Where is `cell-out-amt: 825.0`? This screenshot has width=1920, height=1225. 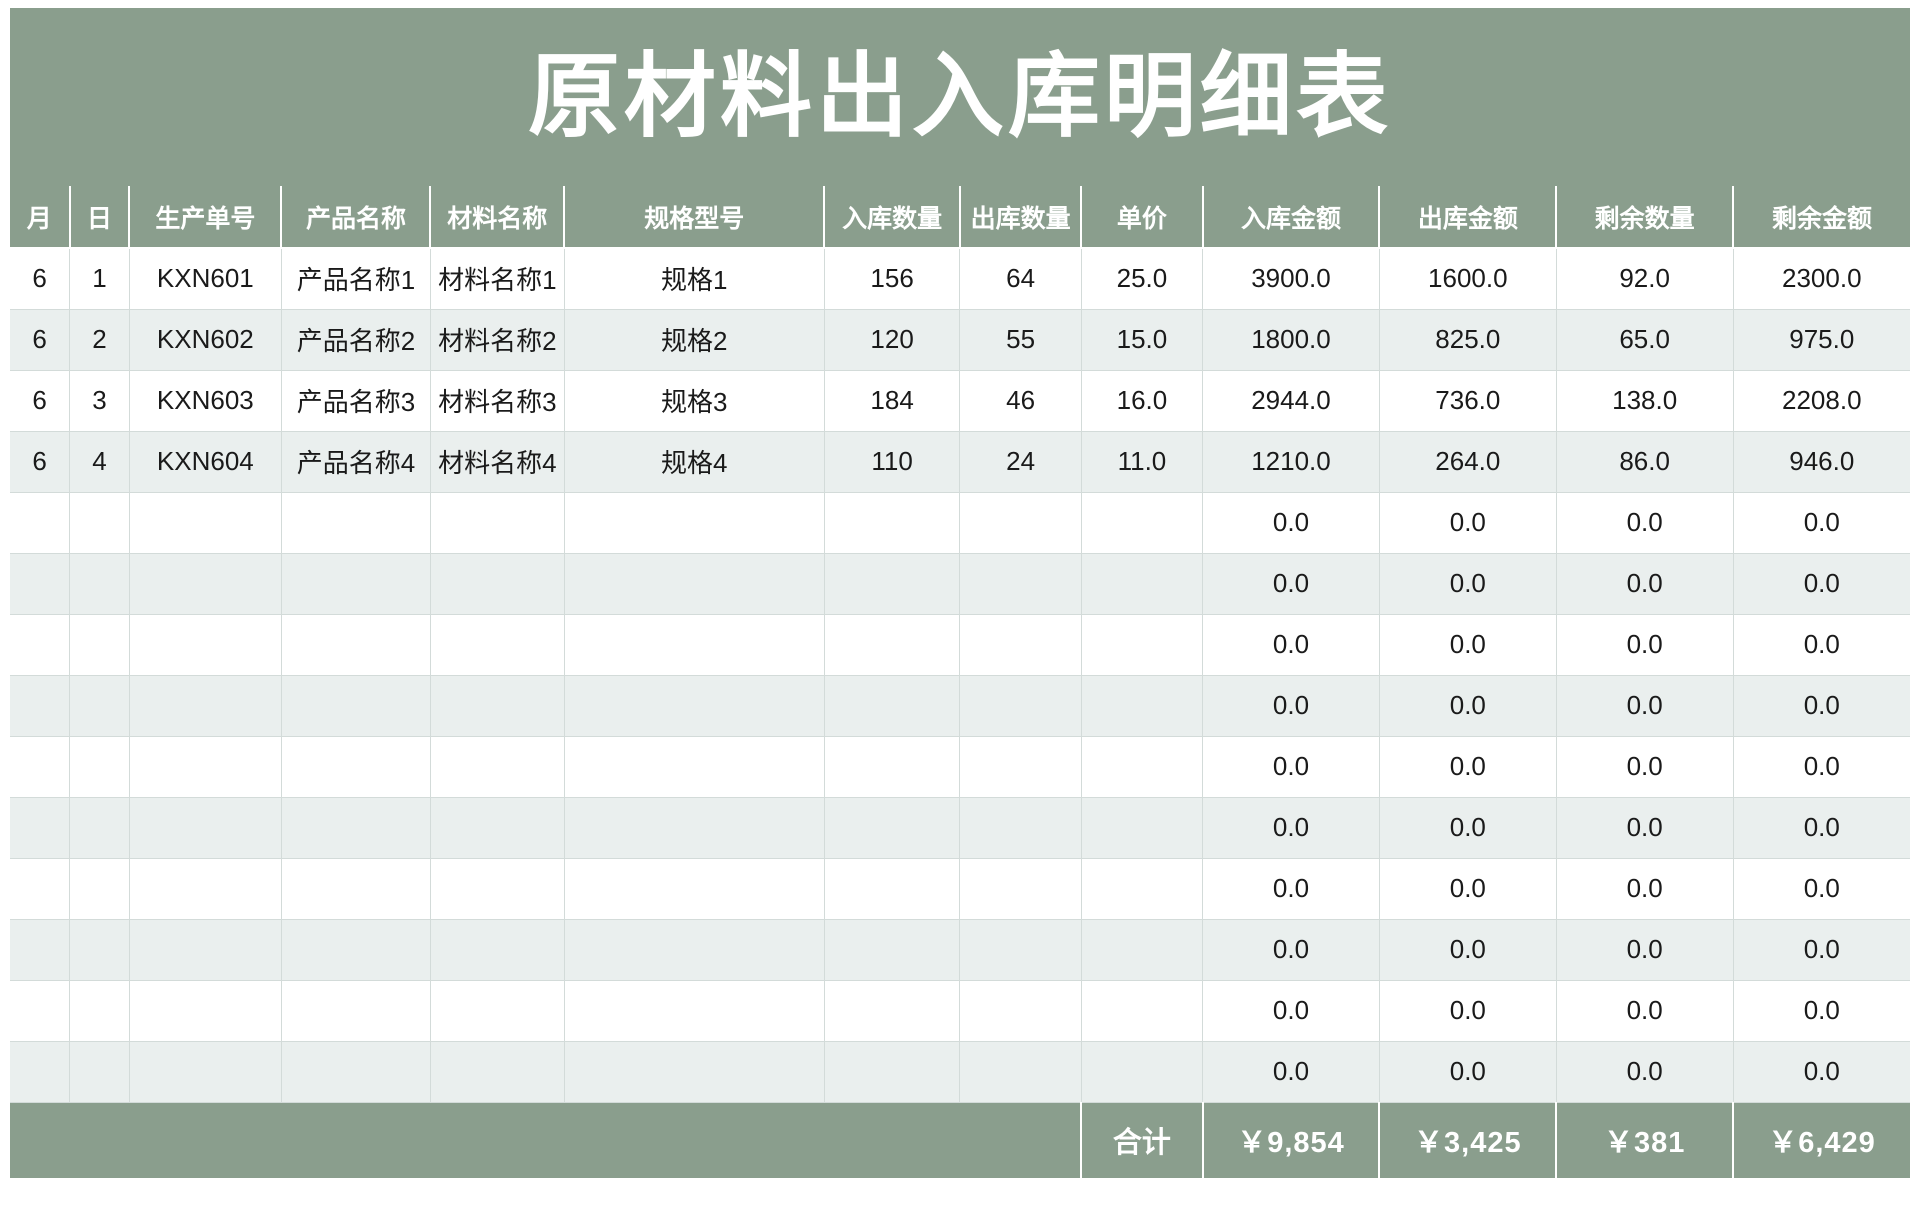
cell-out-amt: 825.0 is located at coordinates (1468, 340).